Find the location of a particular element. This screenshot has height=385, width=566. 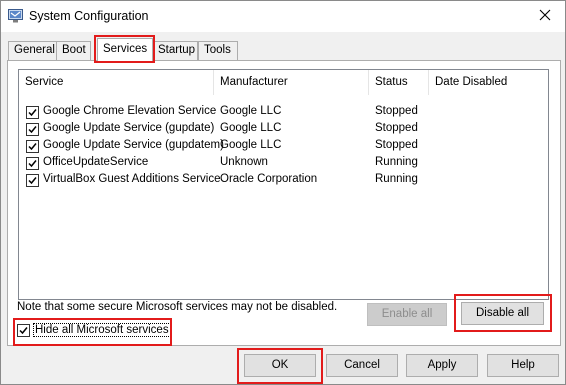

disable-all-button: Disable all is located at coordinates (502, 313).